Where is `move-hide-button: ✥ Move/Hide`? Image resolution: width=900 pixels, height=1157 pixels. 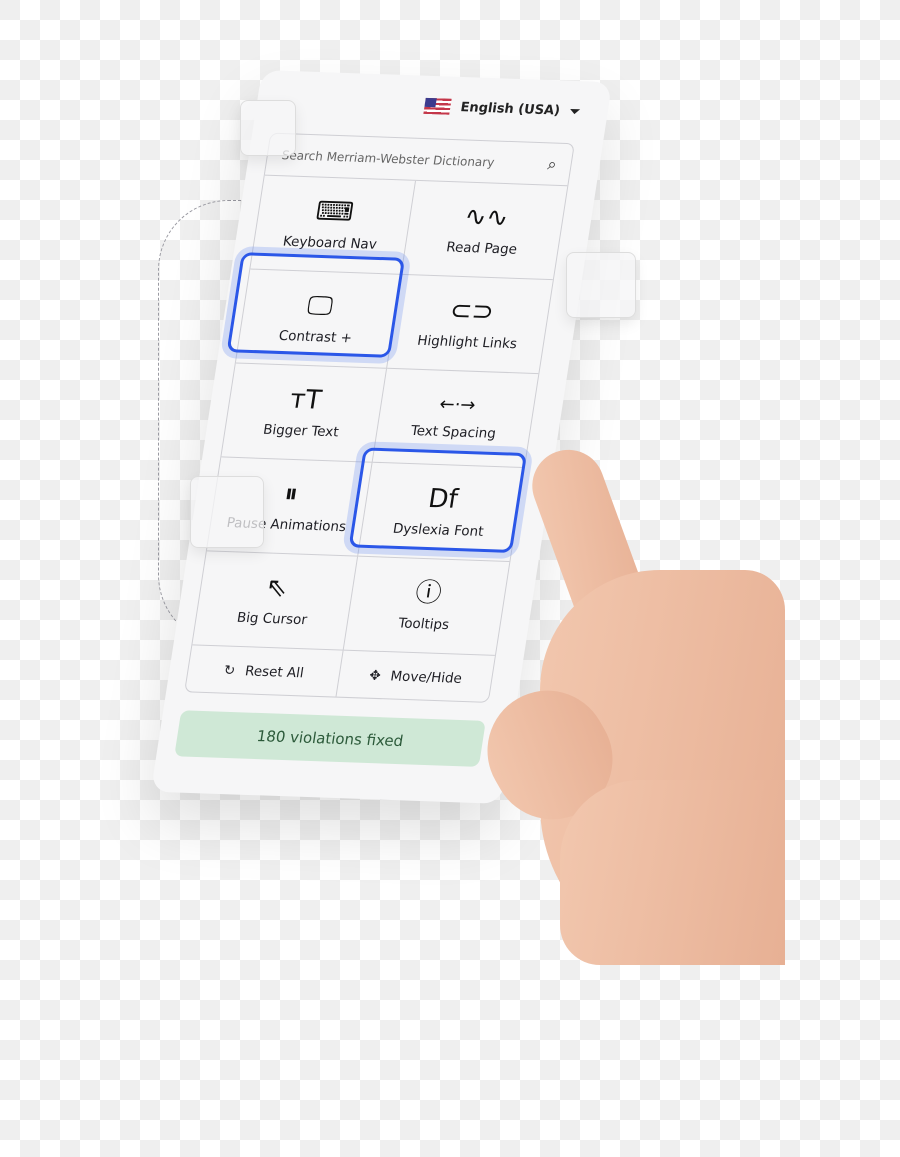 move-hide-button: ✥ Move/Hide is located at coordinates (415, 677).